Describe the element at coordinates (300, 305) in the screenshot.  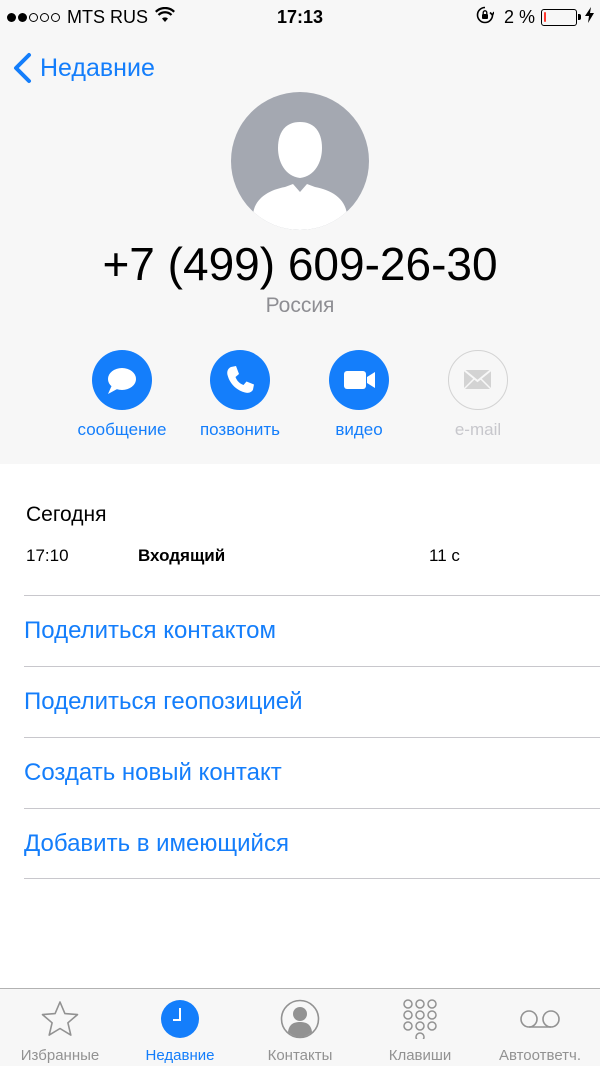
I see `phone-country: Россия` at that location.